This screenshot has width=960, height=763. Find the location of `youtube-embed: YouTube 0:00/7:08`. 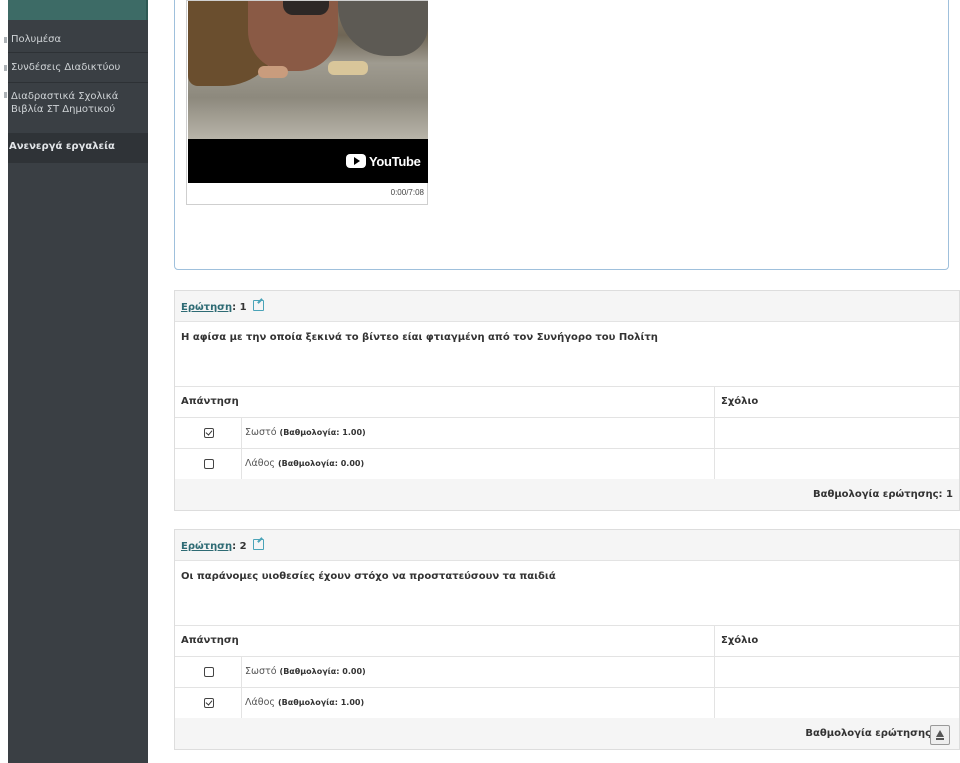

youtube-embed: YouTube 0:00/7:08 is located at coordinates (307, 102).